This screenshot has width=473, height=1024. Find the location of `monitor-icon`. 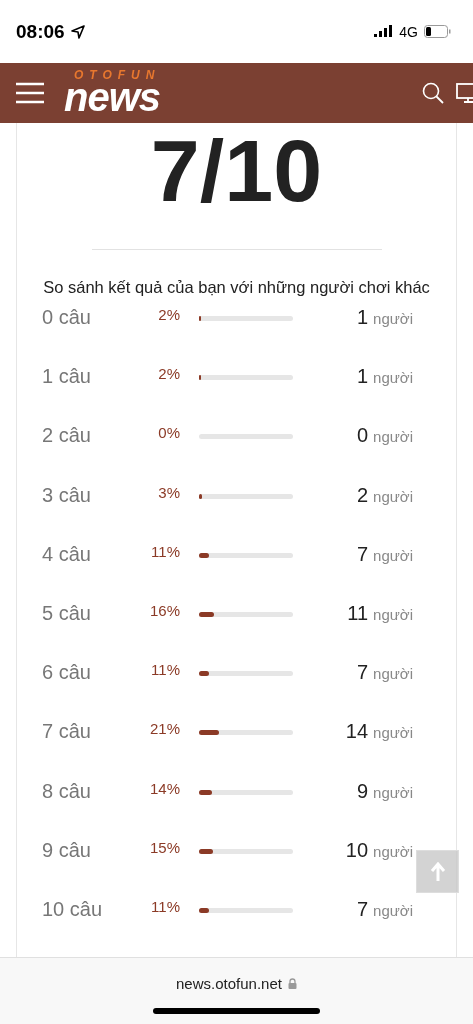

monitor-icon is located at coordinates (464, 93).